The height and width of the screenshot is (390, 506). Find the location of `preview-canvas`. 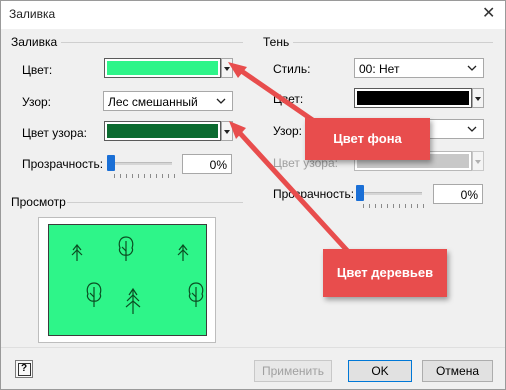

preview-canvas is located at coordinates (127, 280).